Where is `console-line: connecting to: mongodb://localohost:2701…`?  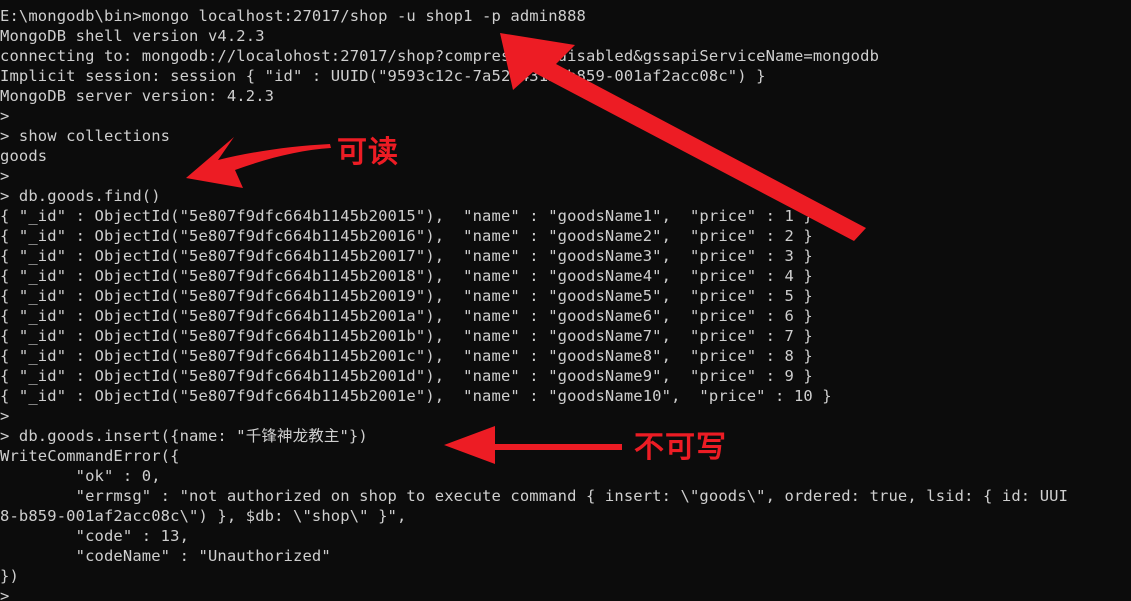 console-line: connecting to: mongodb://localohost:2701… is located at coordinates (440, 56).